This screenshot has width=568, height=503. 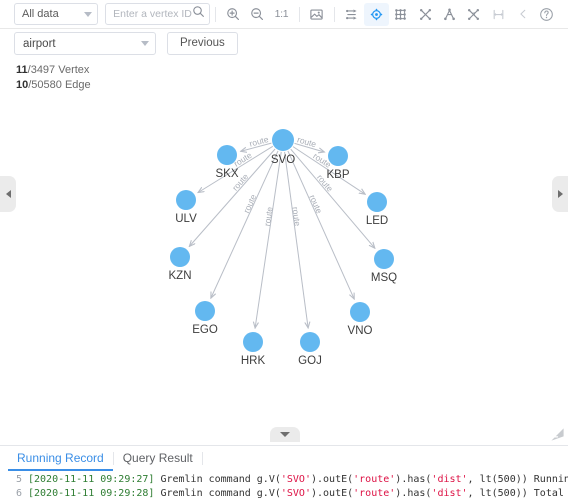 What do you see at coordinates (284, 458) in the screenshot?
I see `panel-tabs: Running Record Query Result` at bounding box center [284, 458].